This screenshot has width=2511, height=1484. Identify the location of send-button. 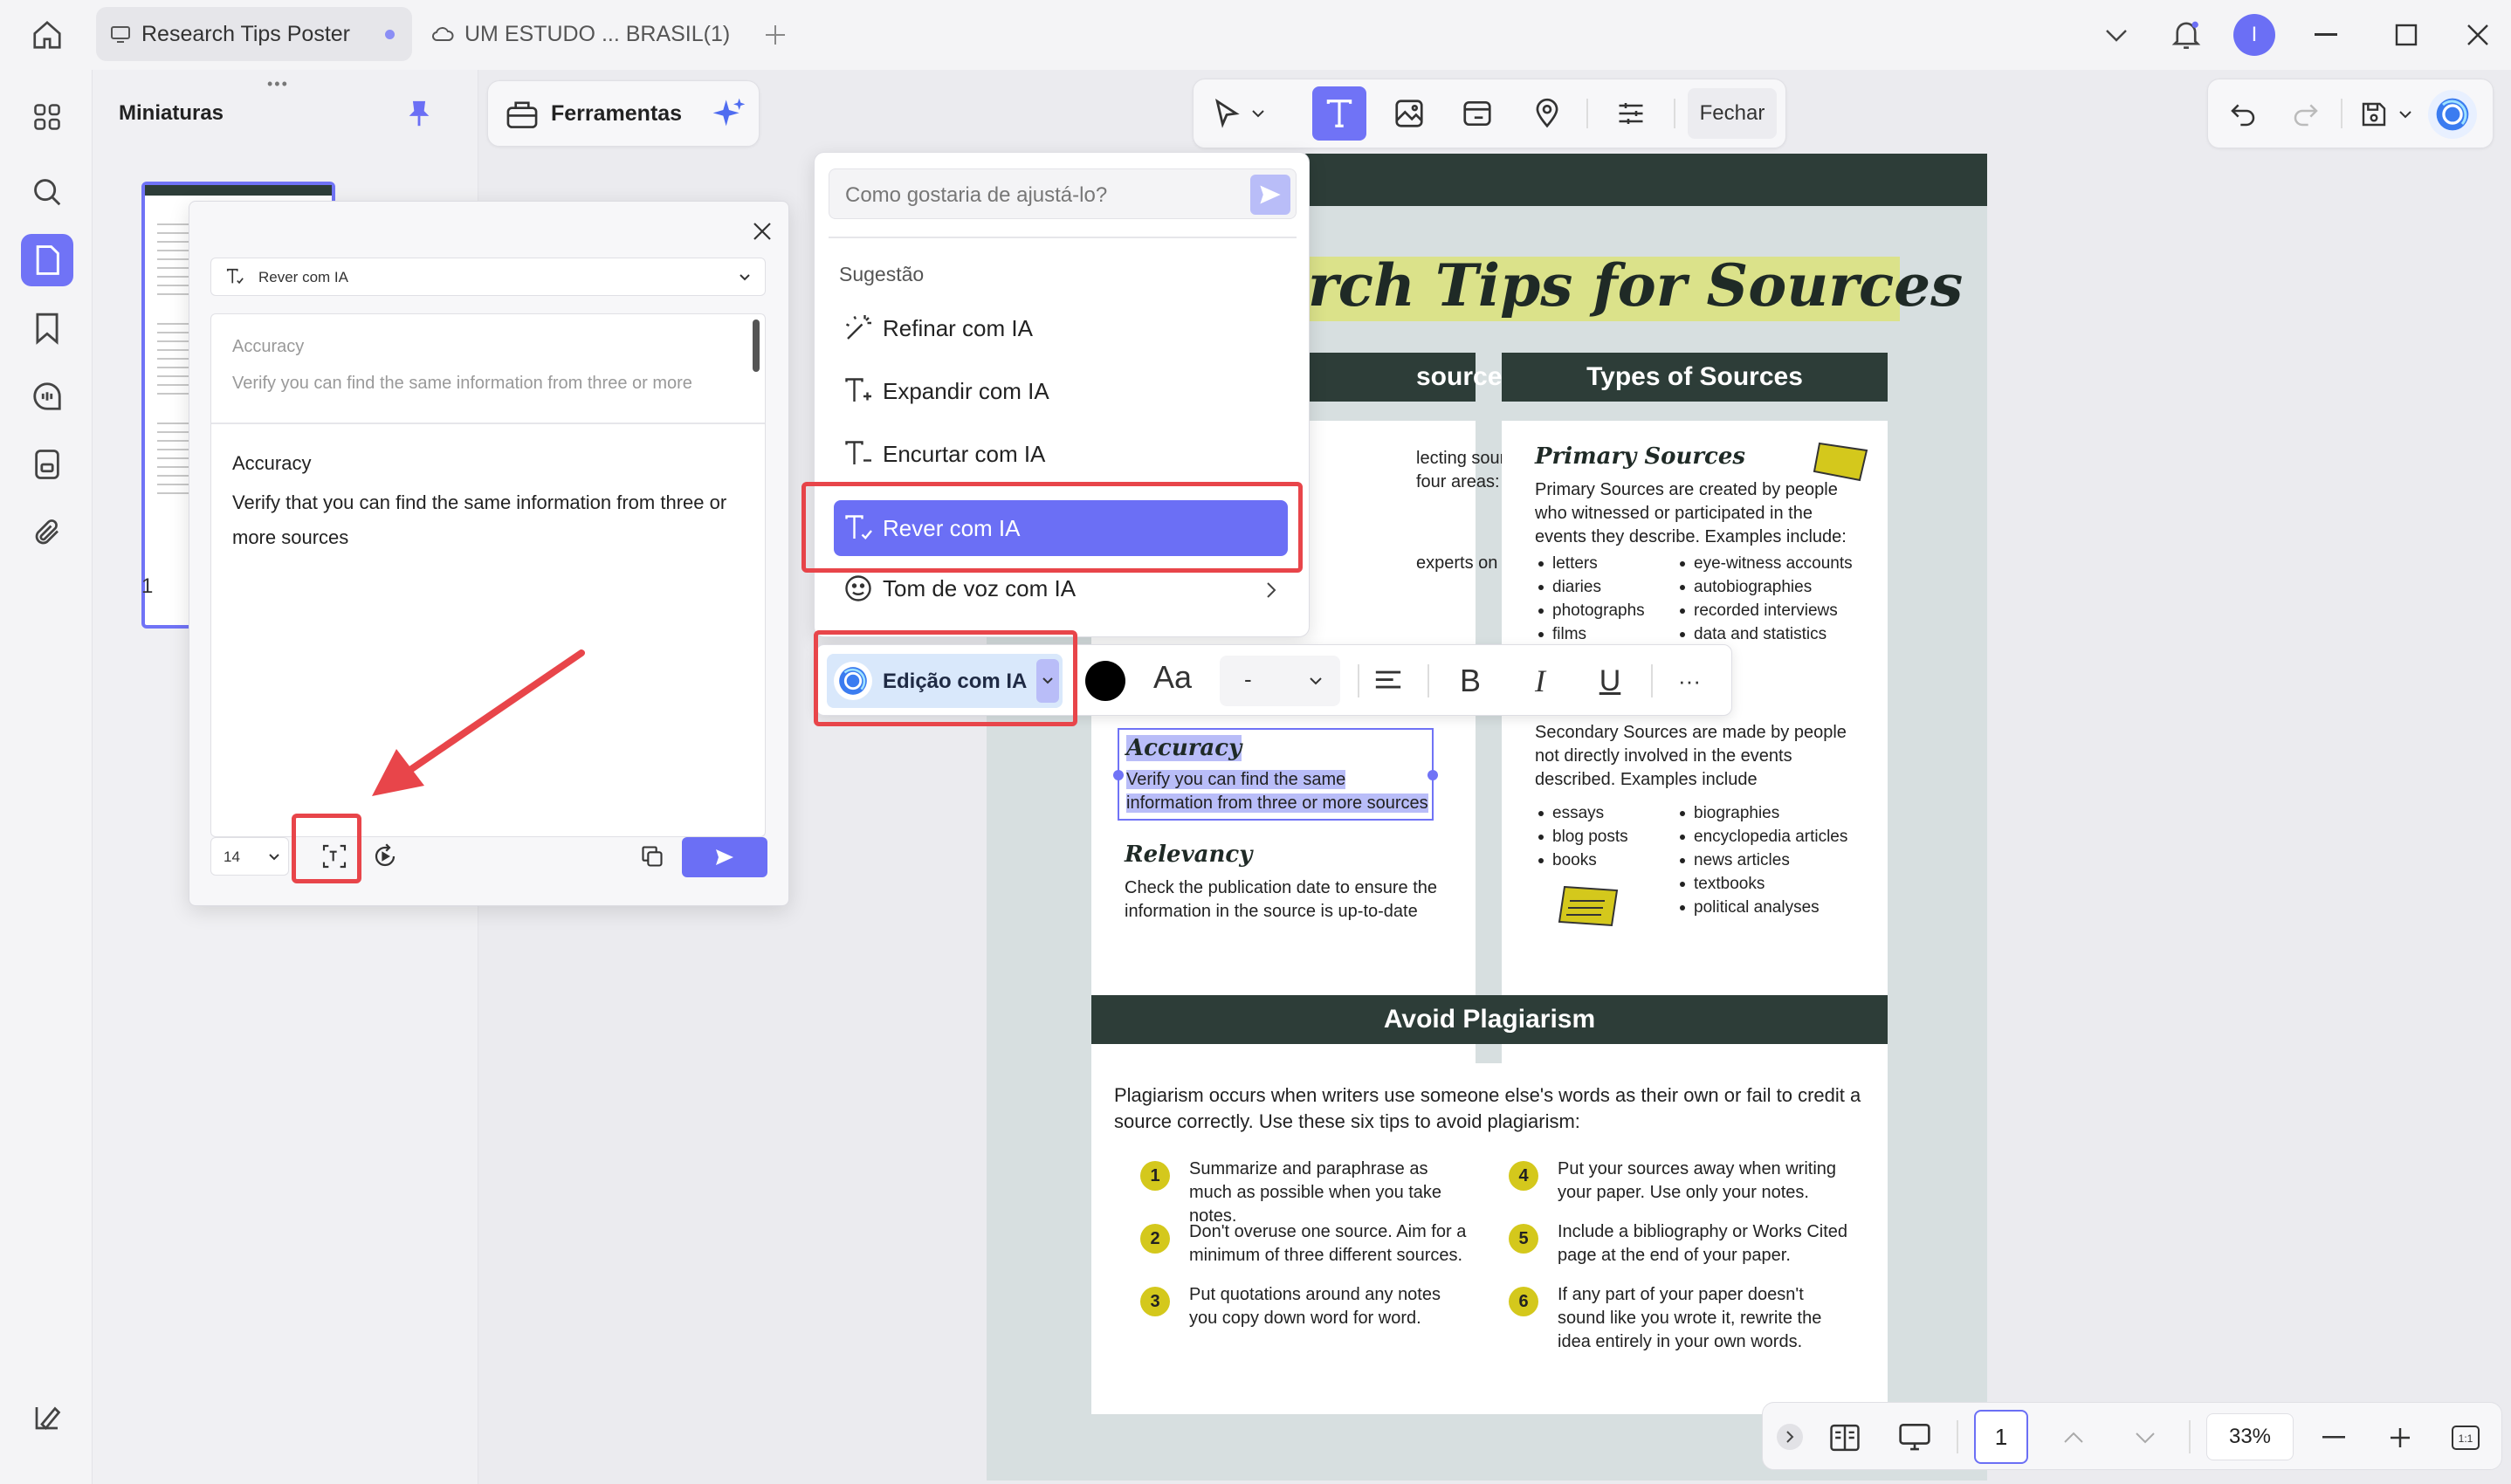
(725, 857).